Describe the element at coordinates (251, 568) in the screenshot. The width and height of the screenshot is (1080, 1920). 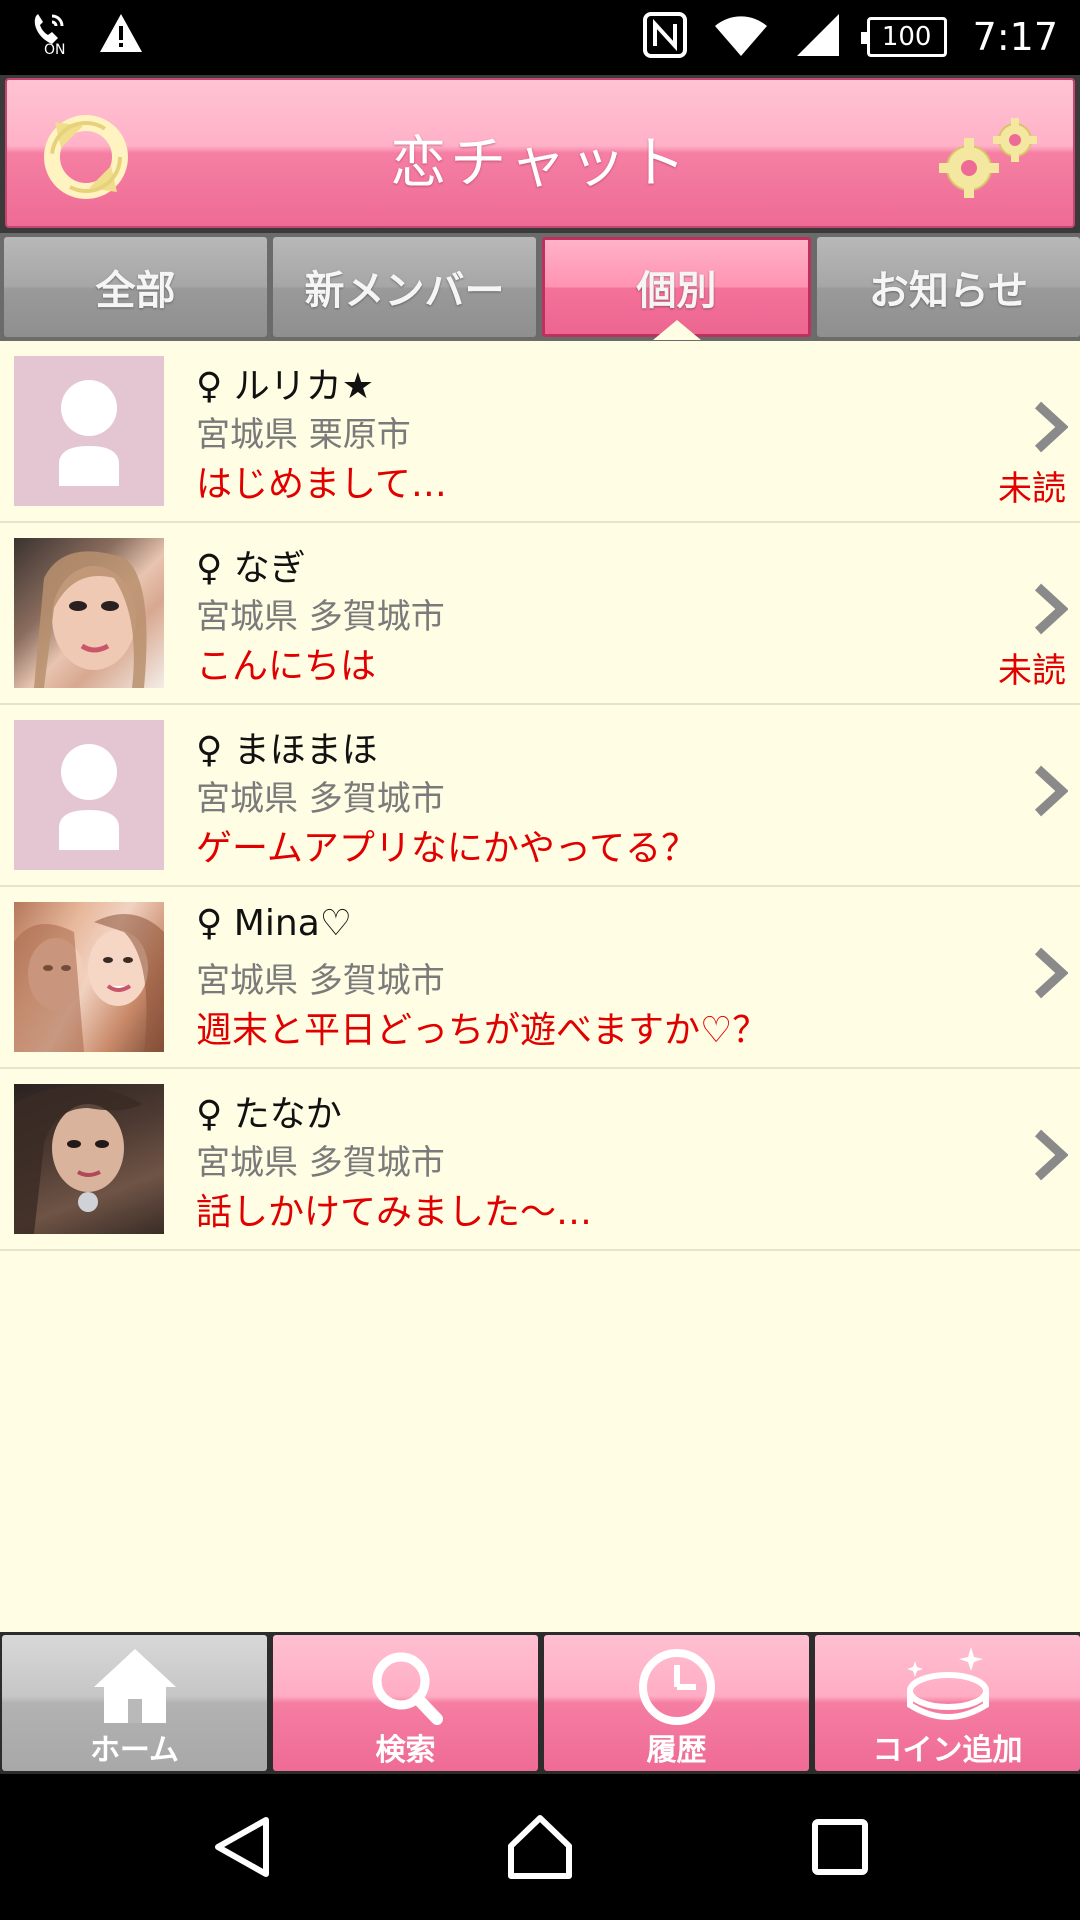
I see `user-name: ♀ なぎ` at that location.